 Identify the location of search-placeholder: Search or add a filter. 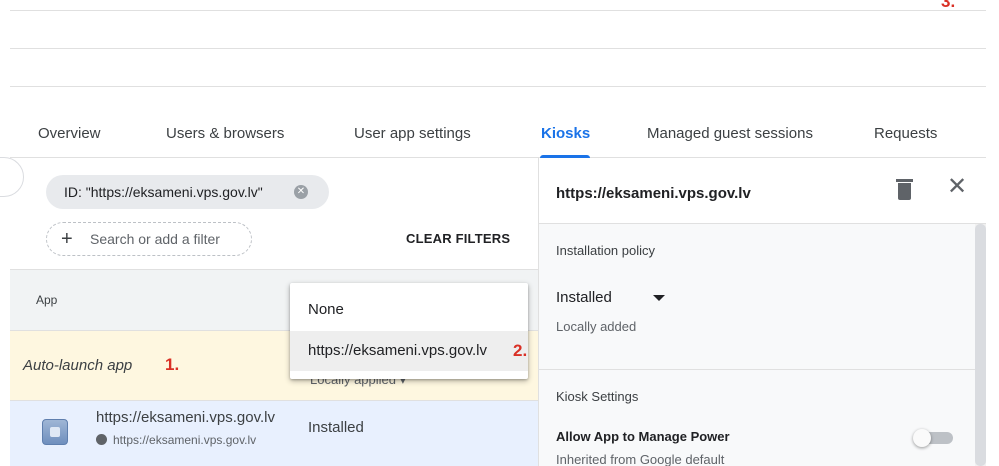
(155, 239).